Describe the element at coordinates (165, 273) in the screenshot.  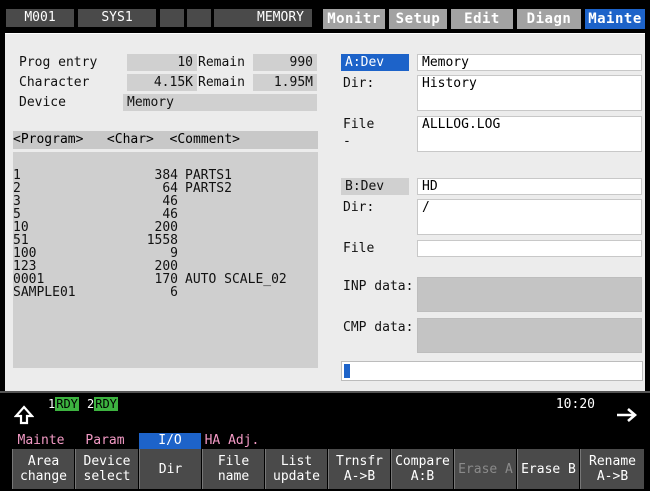
I see `list-item: 0001 170 AUTO SCALE_02` at that location.